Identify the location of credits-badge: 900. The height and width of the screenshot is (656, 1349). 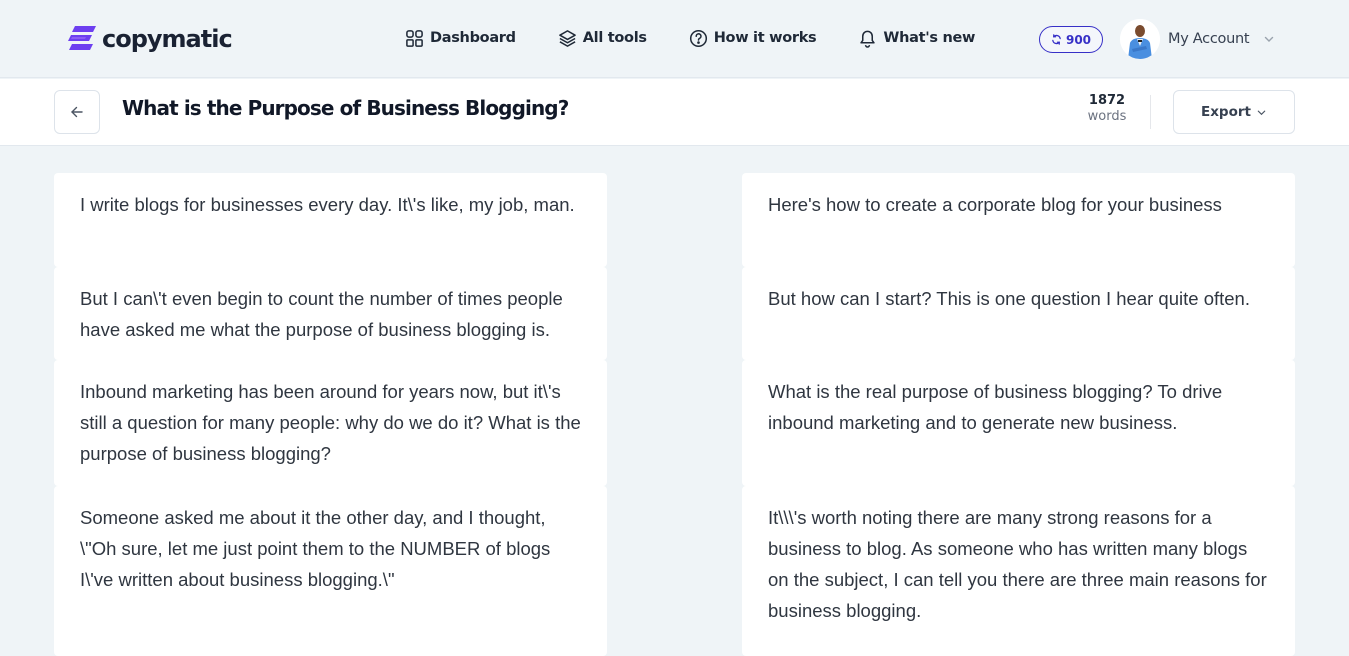
(1071, 39).